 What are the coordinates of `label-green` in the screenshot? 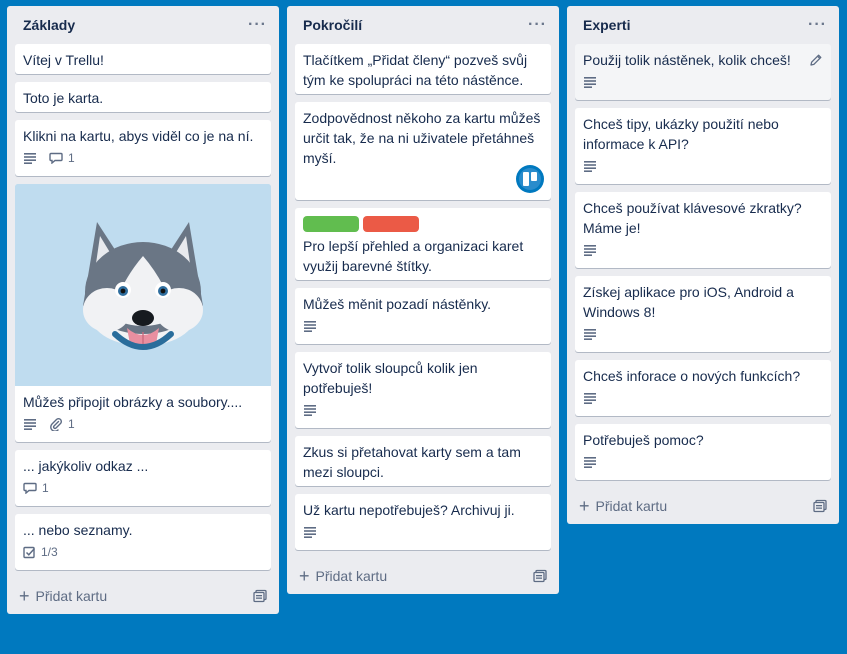 It's located at (331, 224).